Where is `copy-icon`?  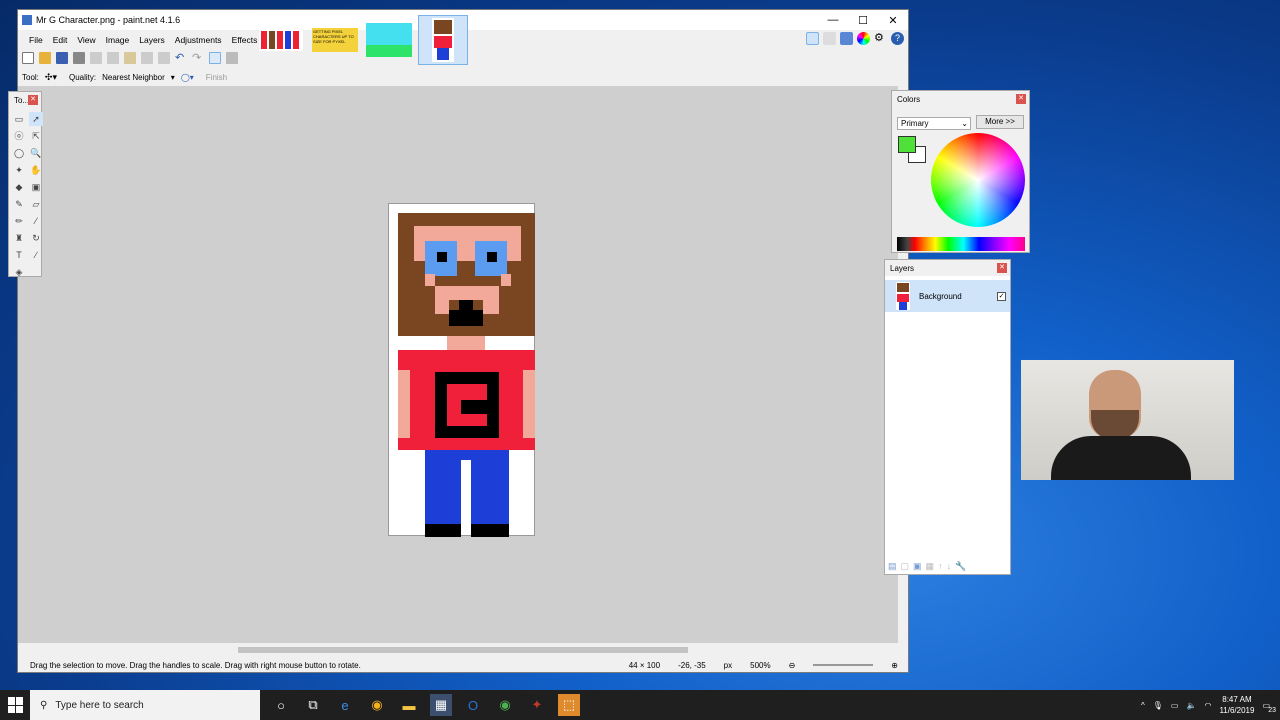 copy-icon is located at coordinates (113, 58).